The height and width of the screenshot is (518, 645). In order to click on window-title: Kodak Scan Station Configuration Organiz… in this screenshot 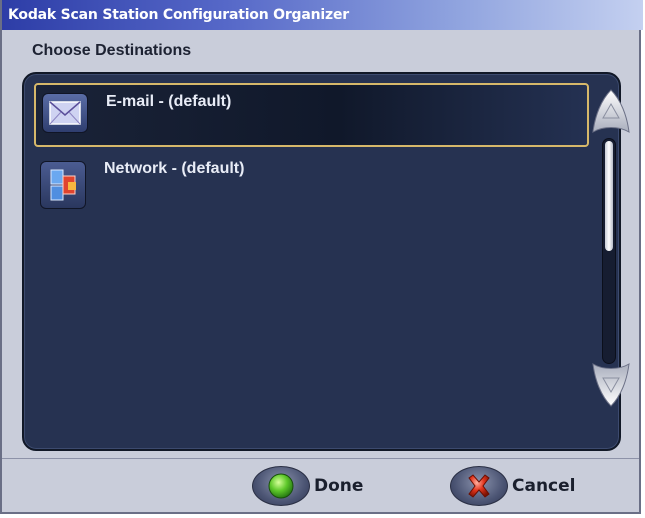, I will do `click(178, 15)`.